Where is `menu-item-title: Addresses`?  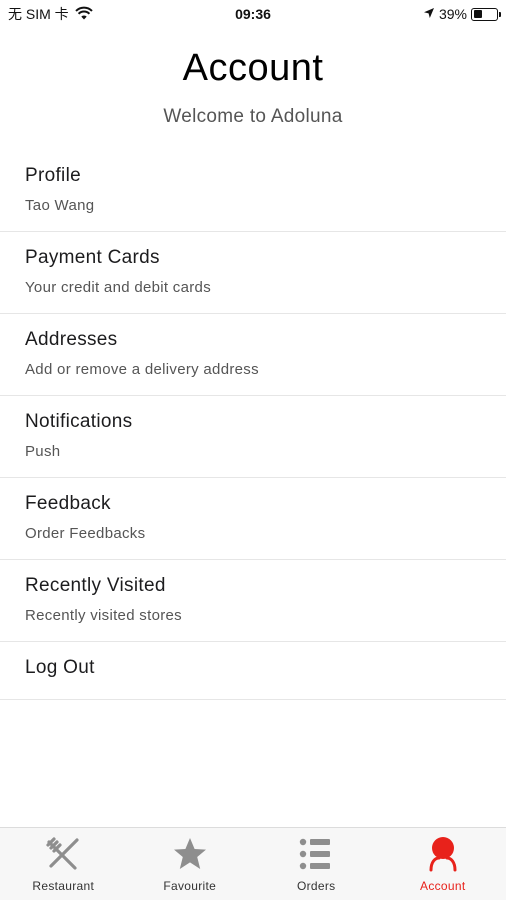
menu-item-title: Addresses is located at coordinates (71, 339).